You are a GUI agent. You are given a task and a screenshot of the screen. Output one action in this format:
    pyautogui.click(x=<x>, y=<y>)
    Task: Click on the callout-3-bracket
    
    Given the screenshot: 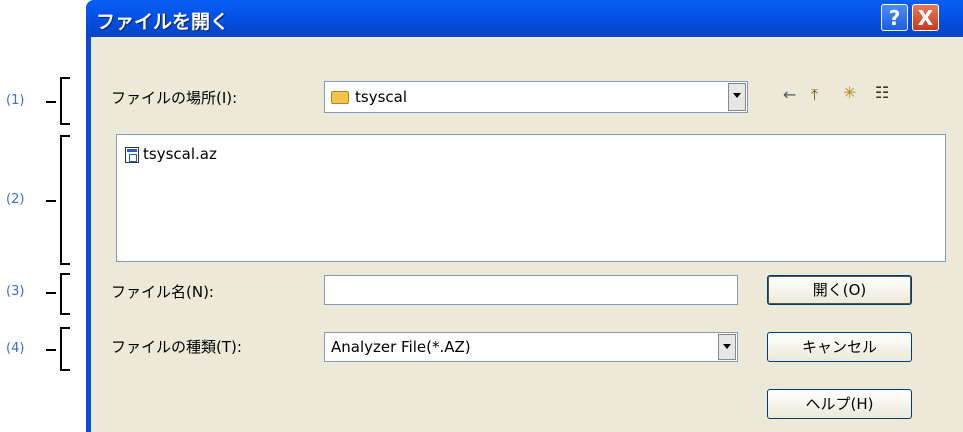 What is the action you would take?
    pyautogui.click(x=65, y=294)
    